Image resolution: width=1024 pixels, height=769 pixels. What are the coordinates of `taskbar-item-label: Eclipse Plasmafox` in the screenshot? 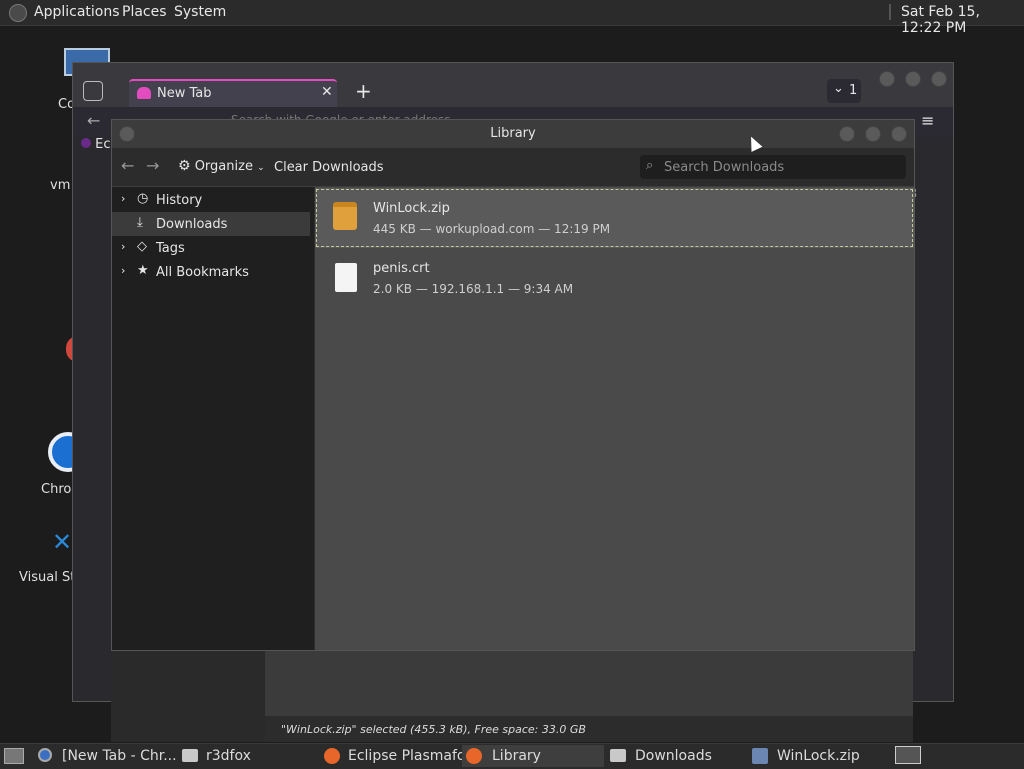 It's located at (411, 756).